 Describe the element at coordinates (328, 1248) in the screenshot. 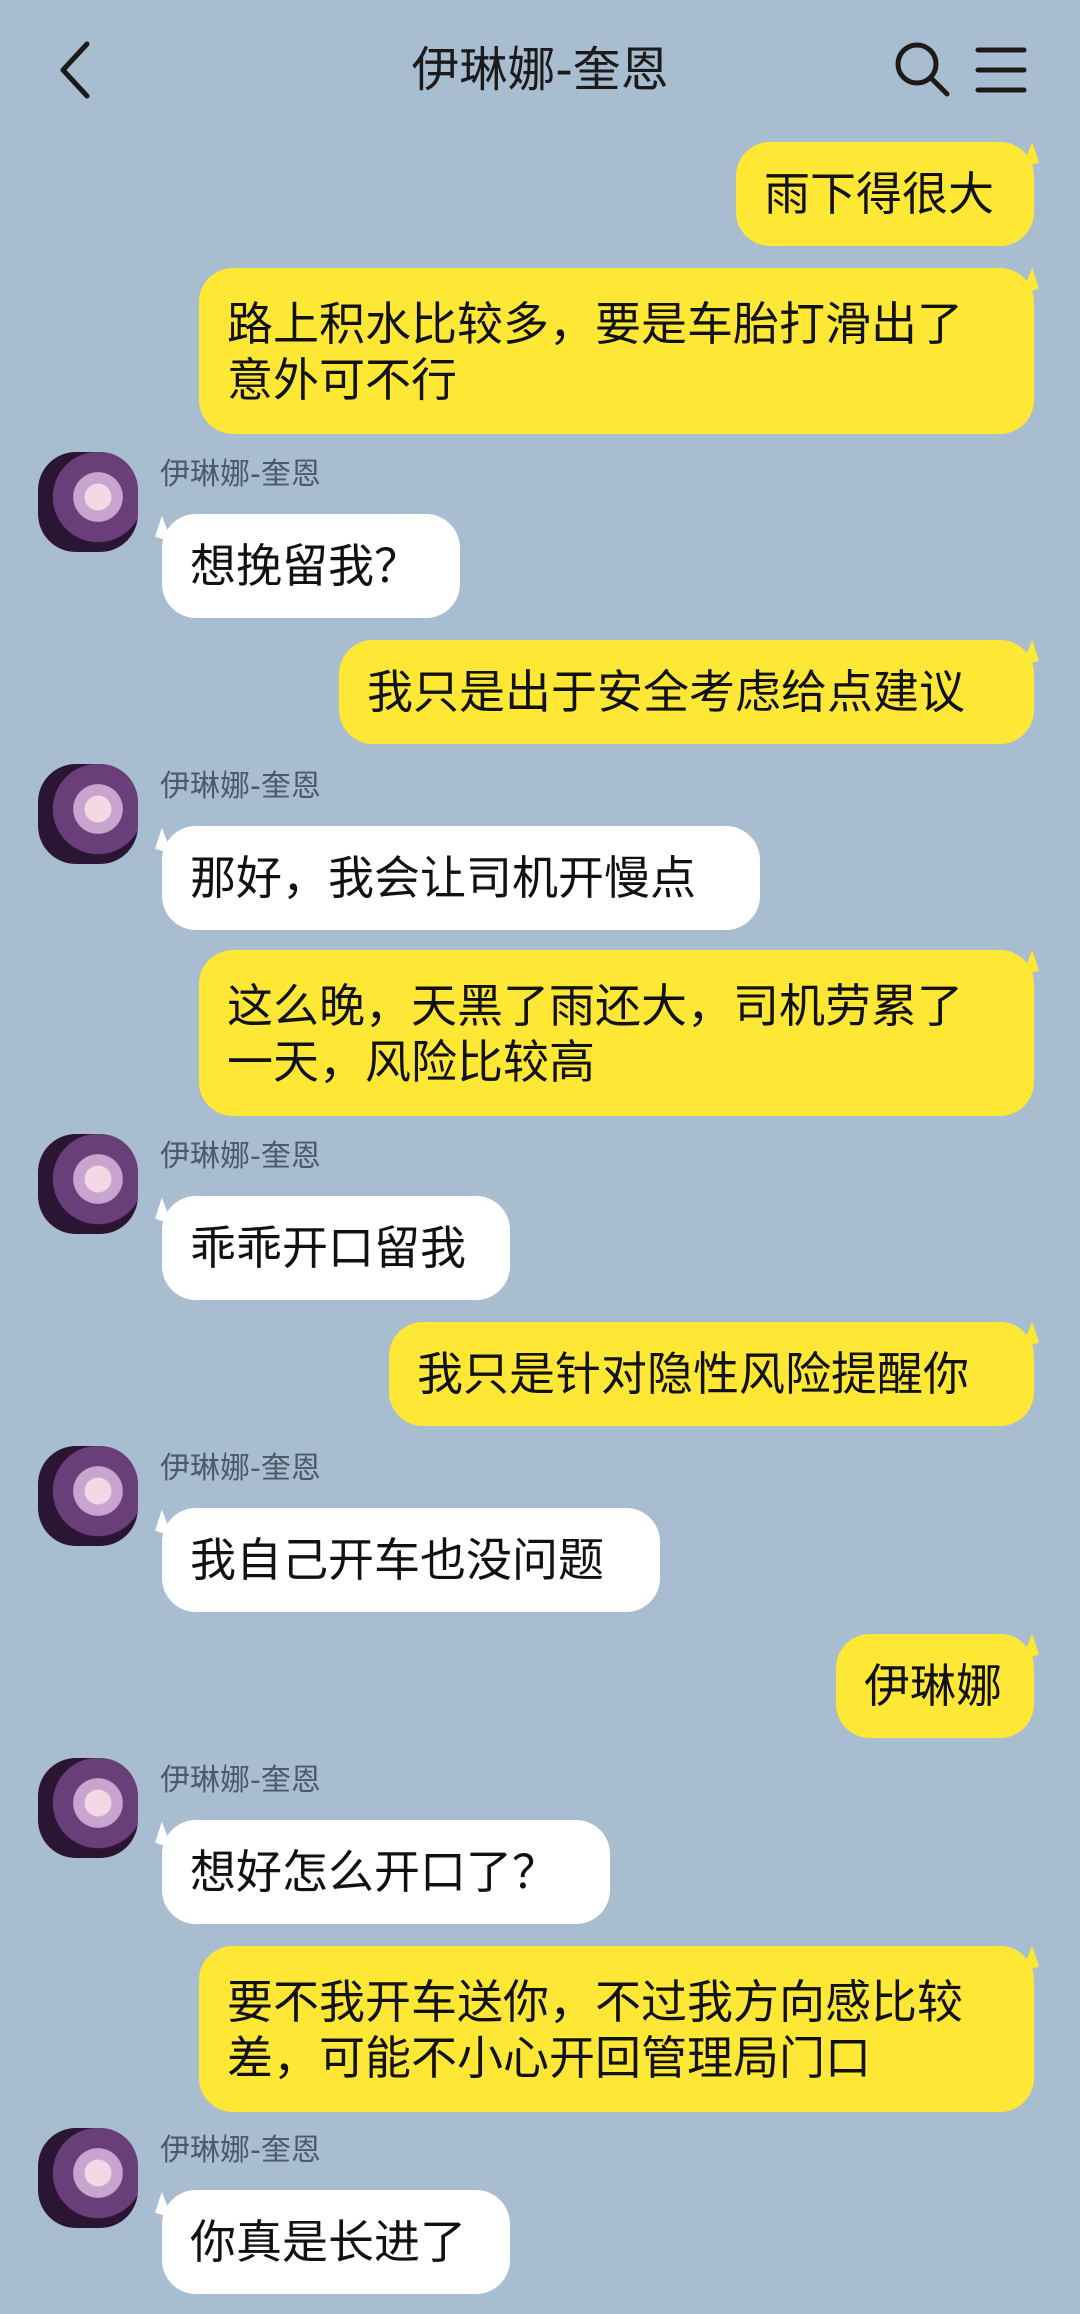

I see `message-text: 乖乖开口留我` at that location.